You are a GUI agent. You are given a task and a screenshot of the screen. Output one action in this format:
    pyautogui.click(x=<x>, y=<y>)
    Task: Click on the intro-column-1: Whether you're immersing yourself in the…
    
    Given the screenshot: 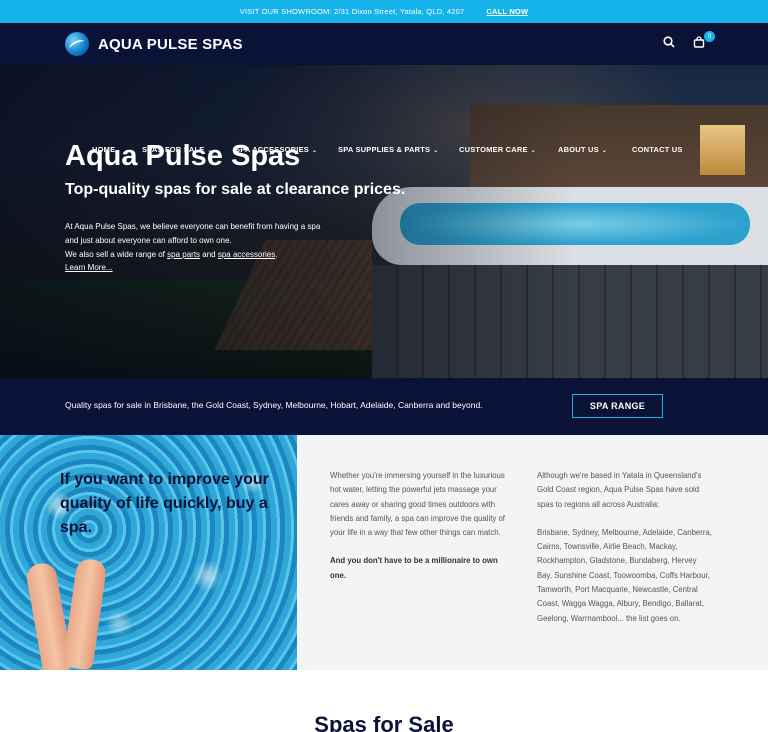 What is the action you would take?
    pyautogui.click(x=417, y=533)
    